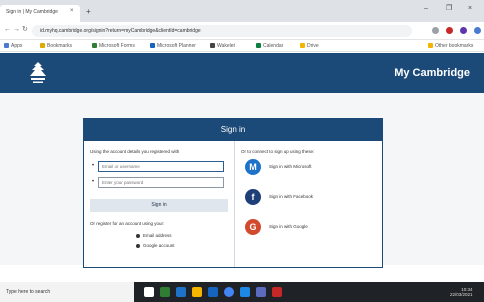  What do you see at coordinates (288, 226) in the screenshot?
I see `provider-label: Sign in with Google` at bounding box center [288, 226].